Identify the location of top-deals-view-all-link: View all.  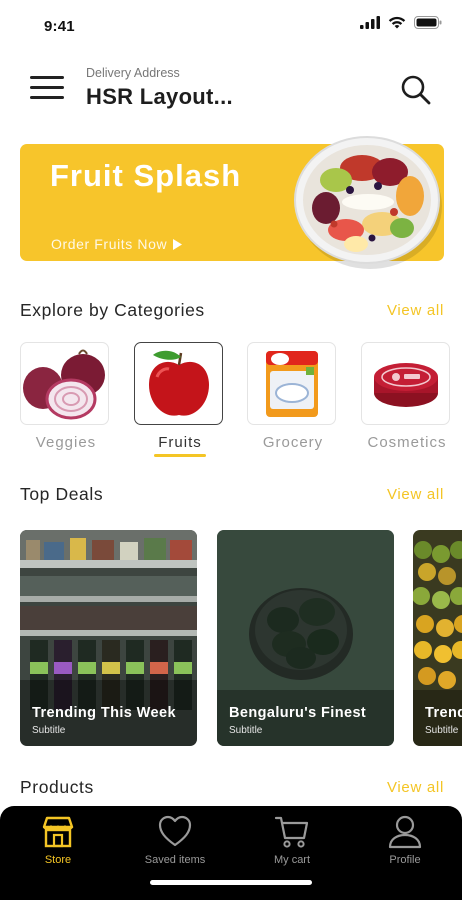
(415, 494).